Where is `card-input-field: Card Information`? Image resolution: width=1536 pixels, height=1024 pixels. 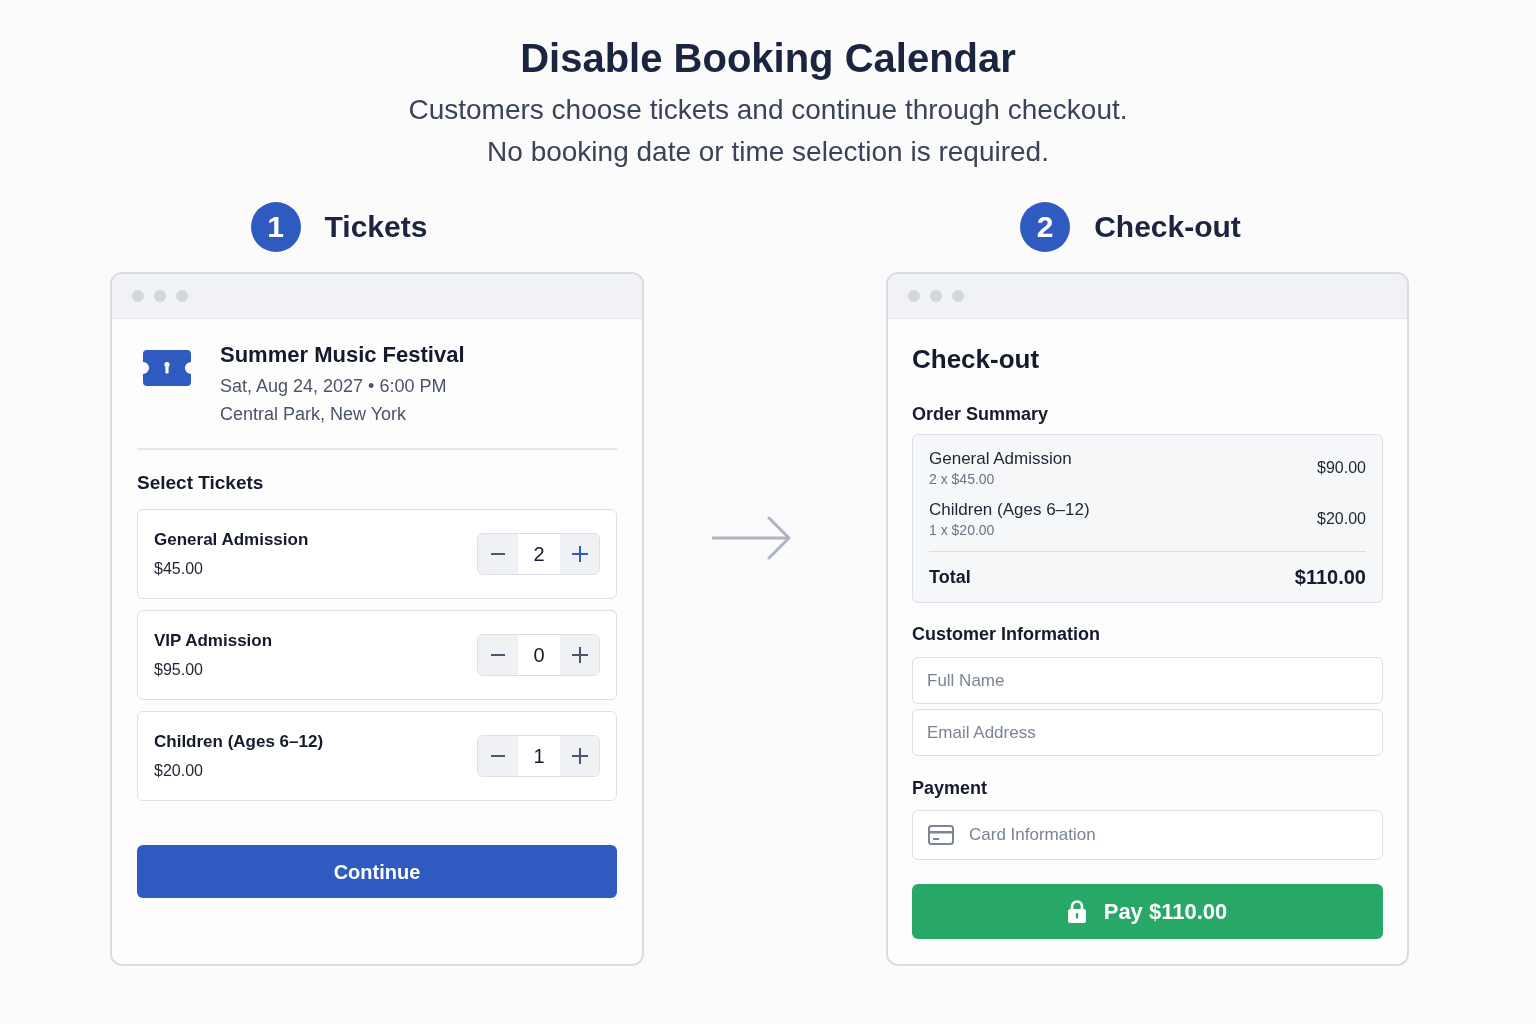 card-input-field: Card Information is located at coordinates (1147, 835).